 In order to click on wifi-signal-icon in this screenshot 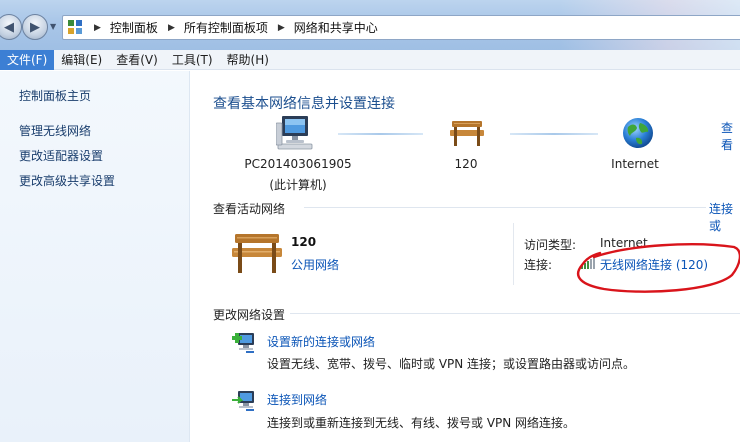, I will do `click(588, 263)`.